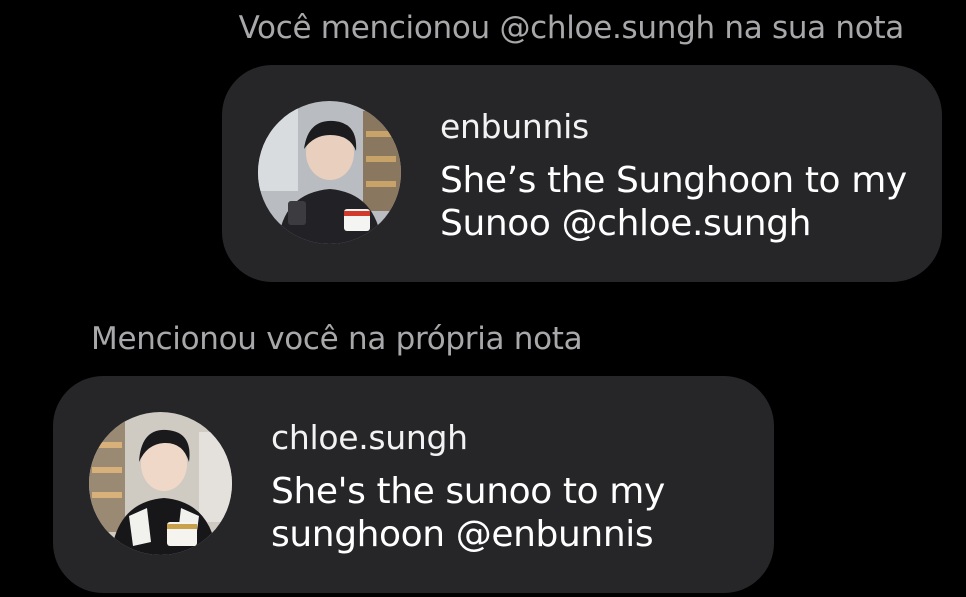 This screenshot has height=597, width=966. Describe the element at coordinates (462, 534) in the screenshot. I see `received-note-message-line: sunghoon @enbunnis` at that location.